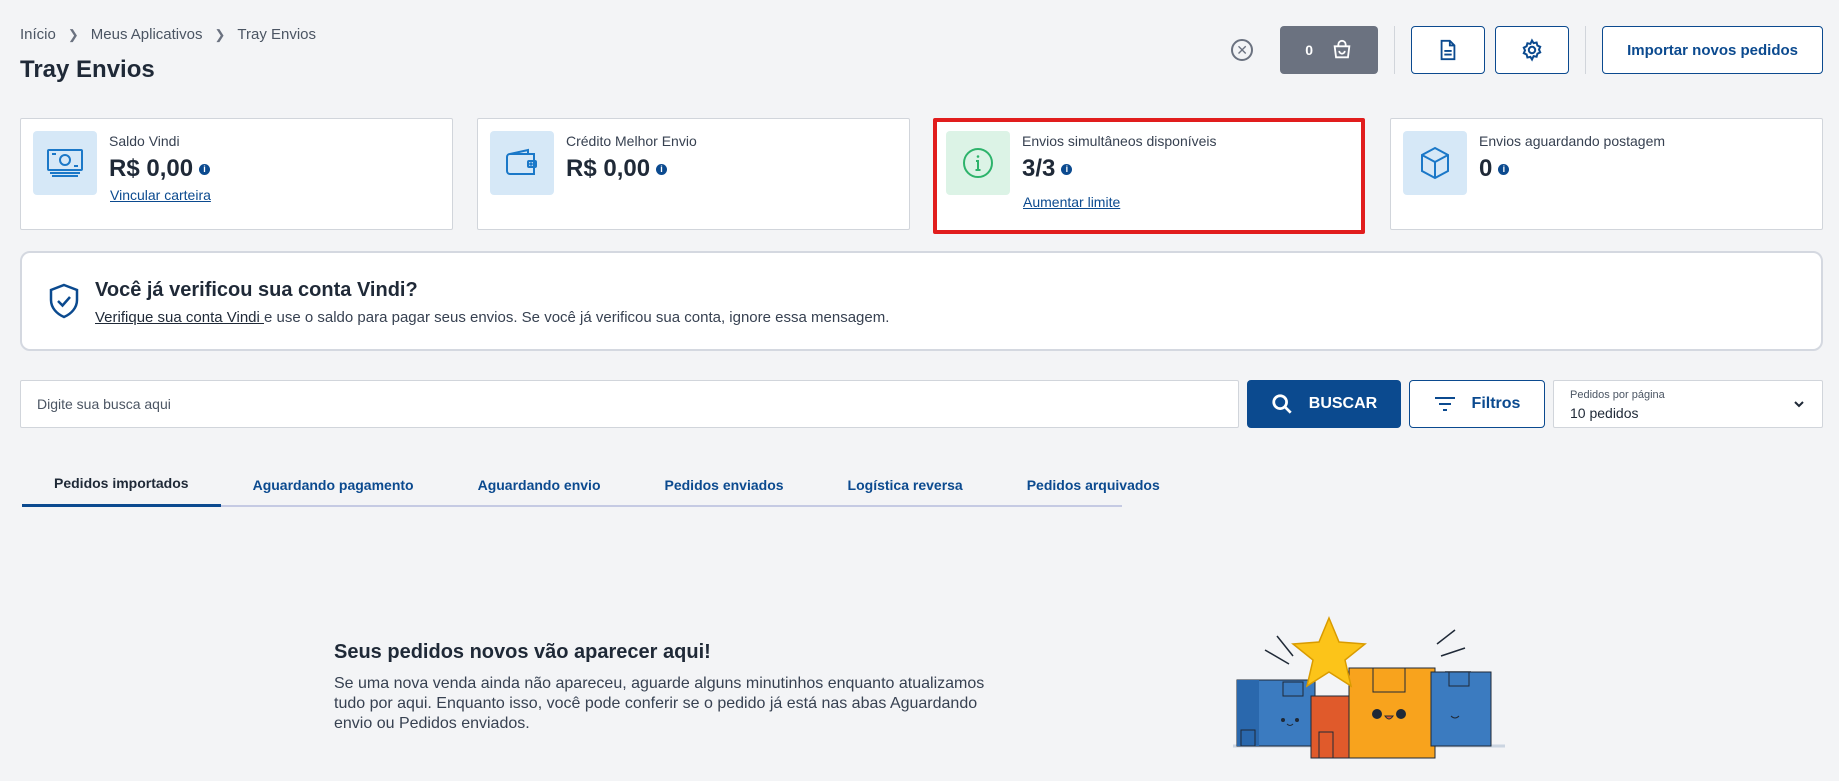 The image size is (1839, 781). Describe the element at coordinates (522, 652) in the screenshot. I see `empty-state-title: Seus pedidos novos vão aparecer aqui!` at that location.